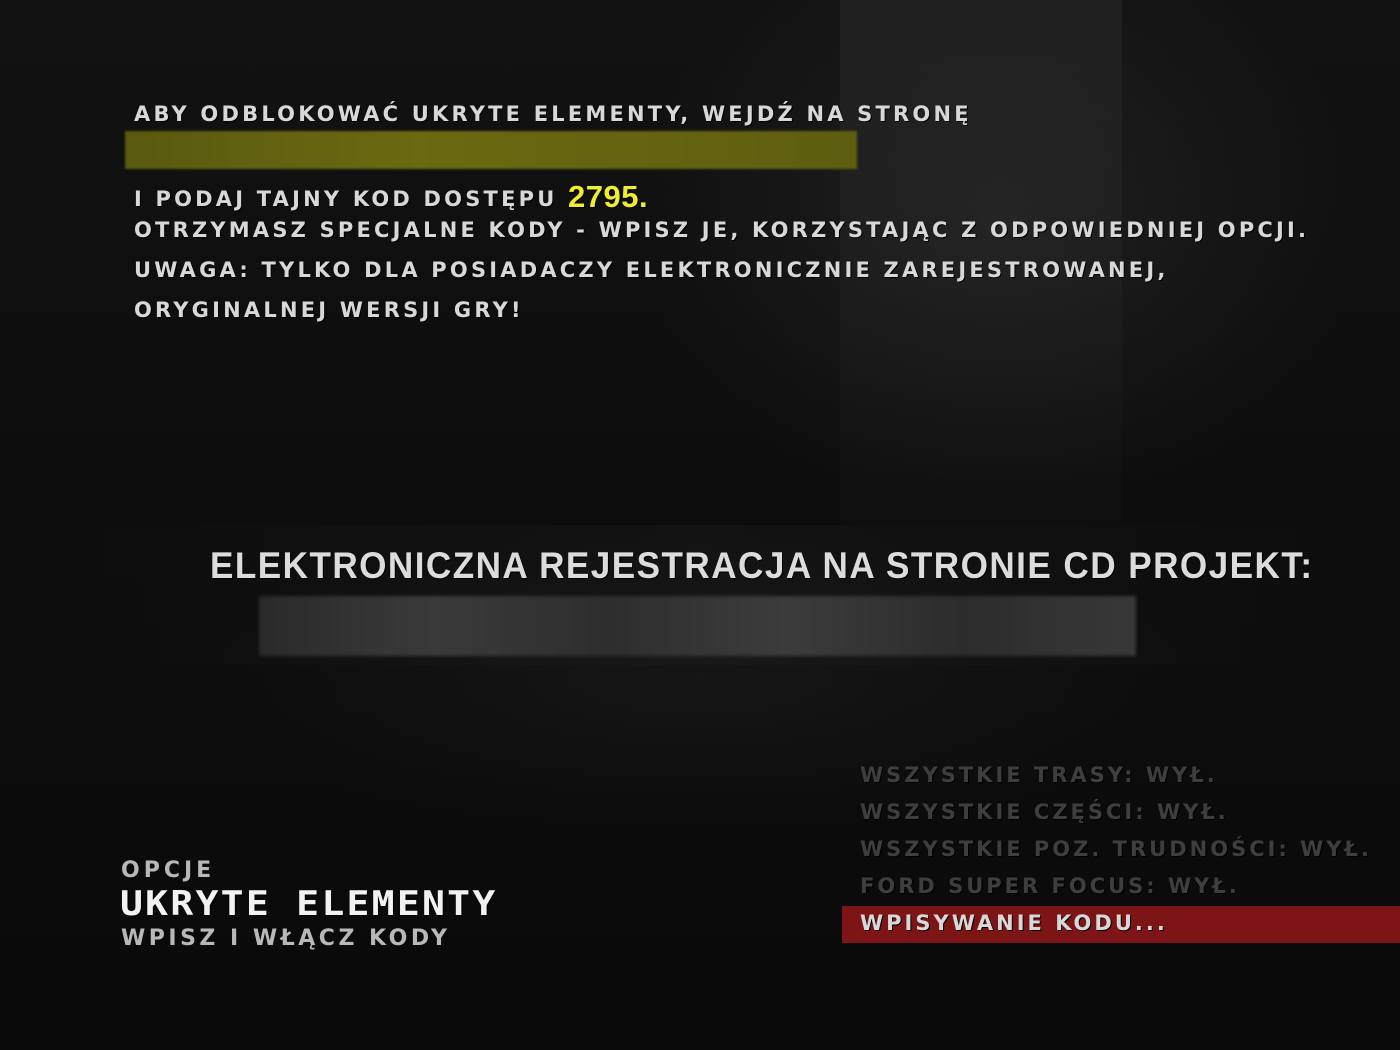 The height and width of the screenshot is (1050, 1400). I want to click on menu-item-all-difficulty-levels: WSZYSTKIE POZ. TRUDNOŚCI: WYŁ., so click(1116, 849).